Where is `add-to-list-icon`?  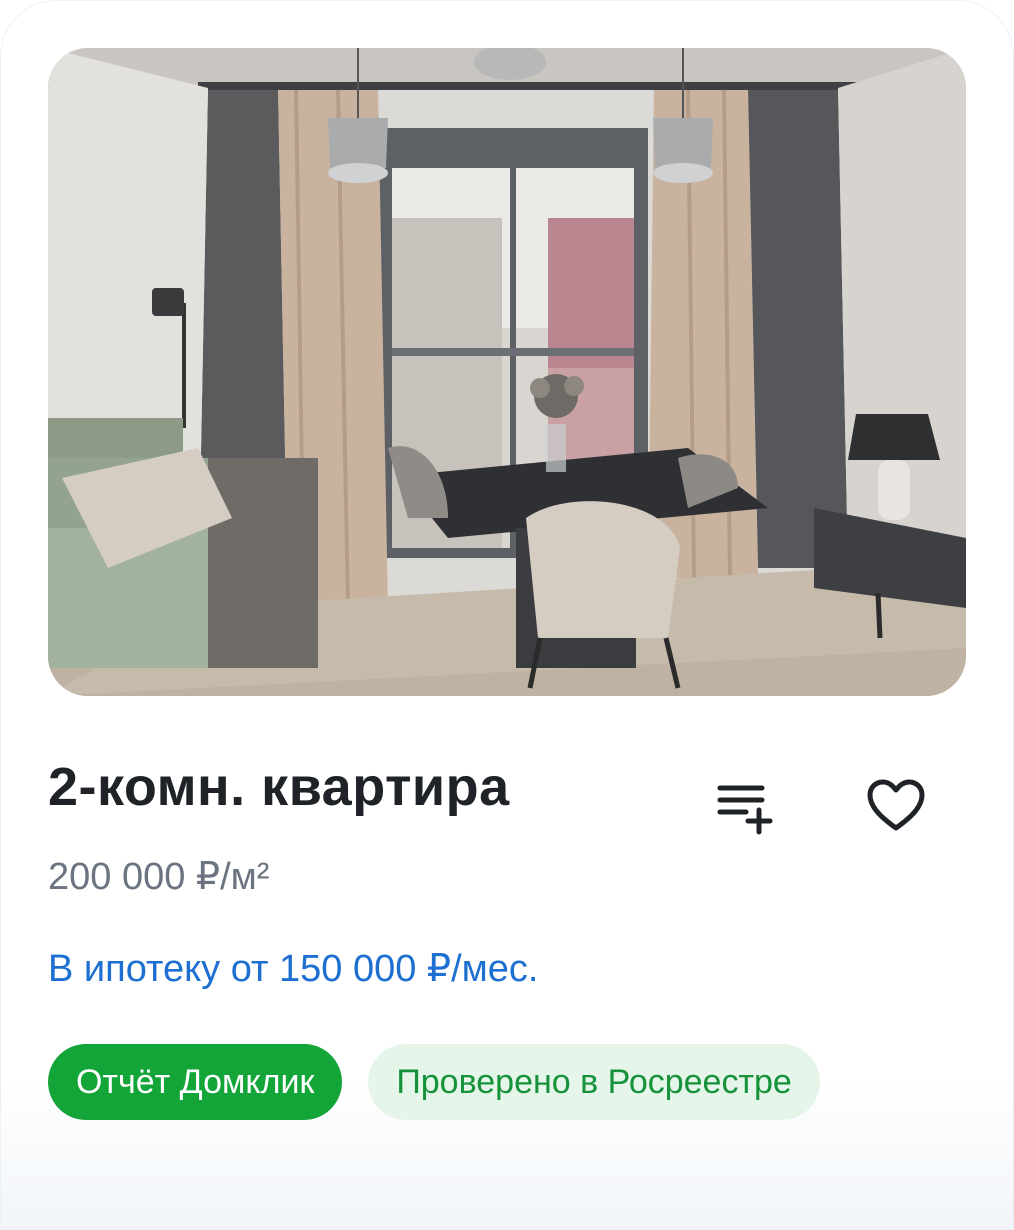
add-to-list-icon is located at coordinates (745, 810).